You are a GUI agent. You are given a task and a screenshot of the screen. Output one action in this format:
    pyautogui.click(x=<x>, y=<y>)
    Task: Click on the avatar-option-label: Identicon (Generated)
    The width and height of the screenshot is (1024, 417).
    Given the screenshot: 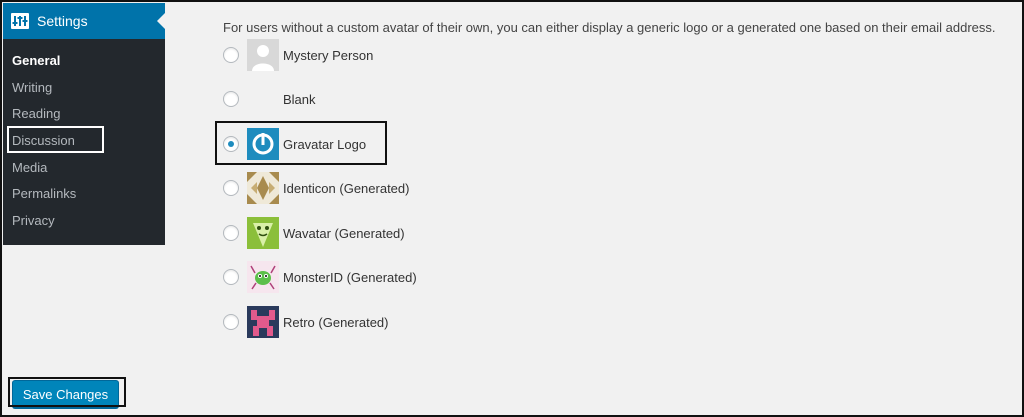 What is the action you would take?
    pyautogui.click(x=346, y=188)
    